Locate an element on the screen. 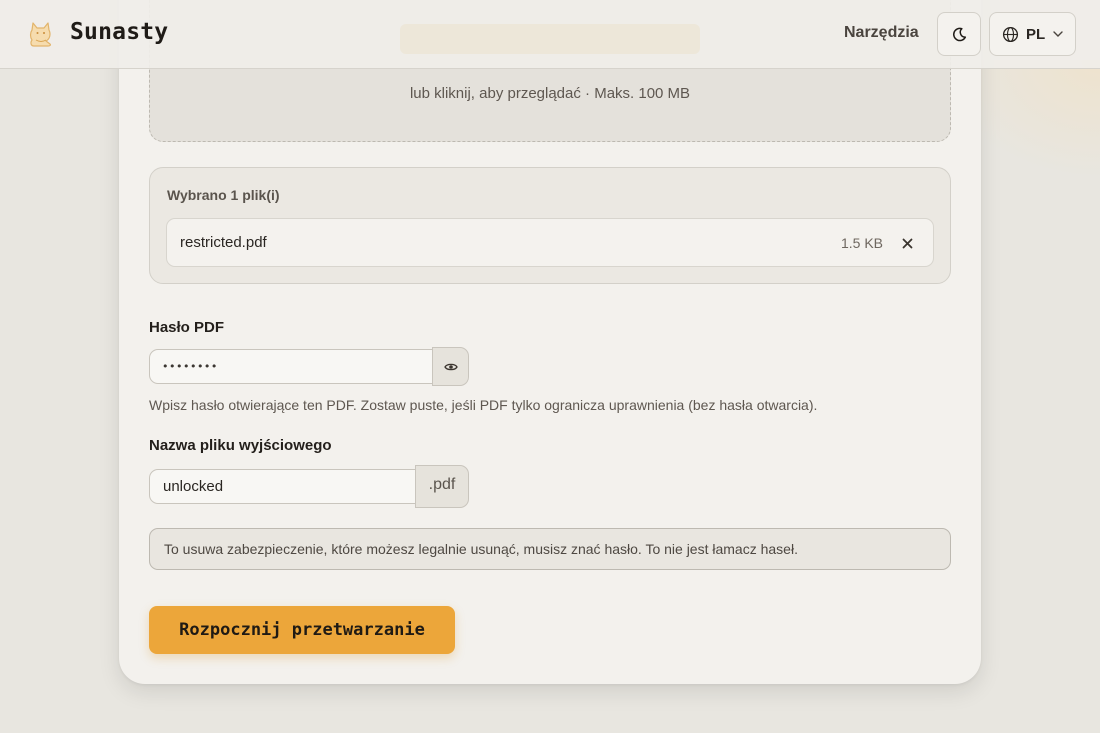  show-password-button is located at coordinates (450, 366).